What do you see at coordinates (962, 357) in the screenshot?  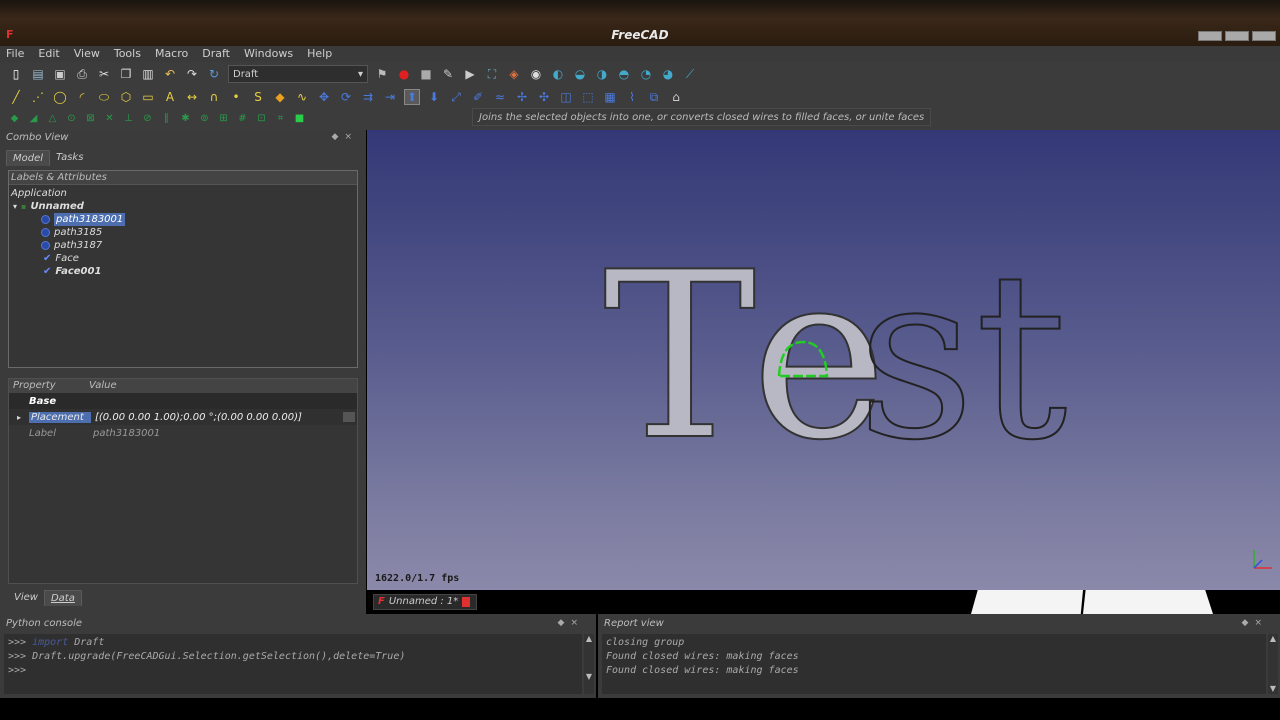 I see `scene-letter-st: st` at bounding box center [962, 357].